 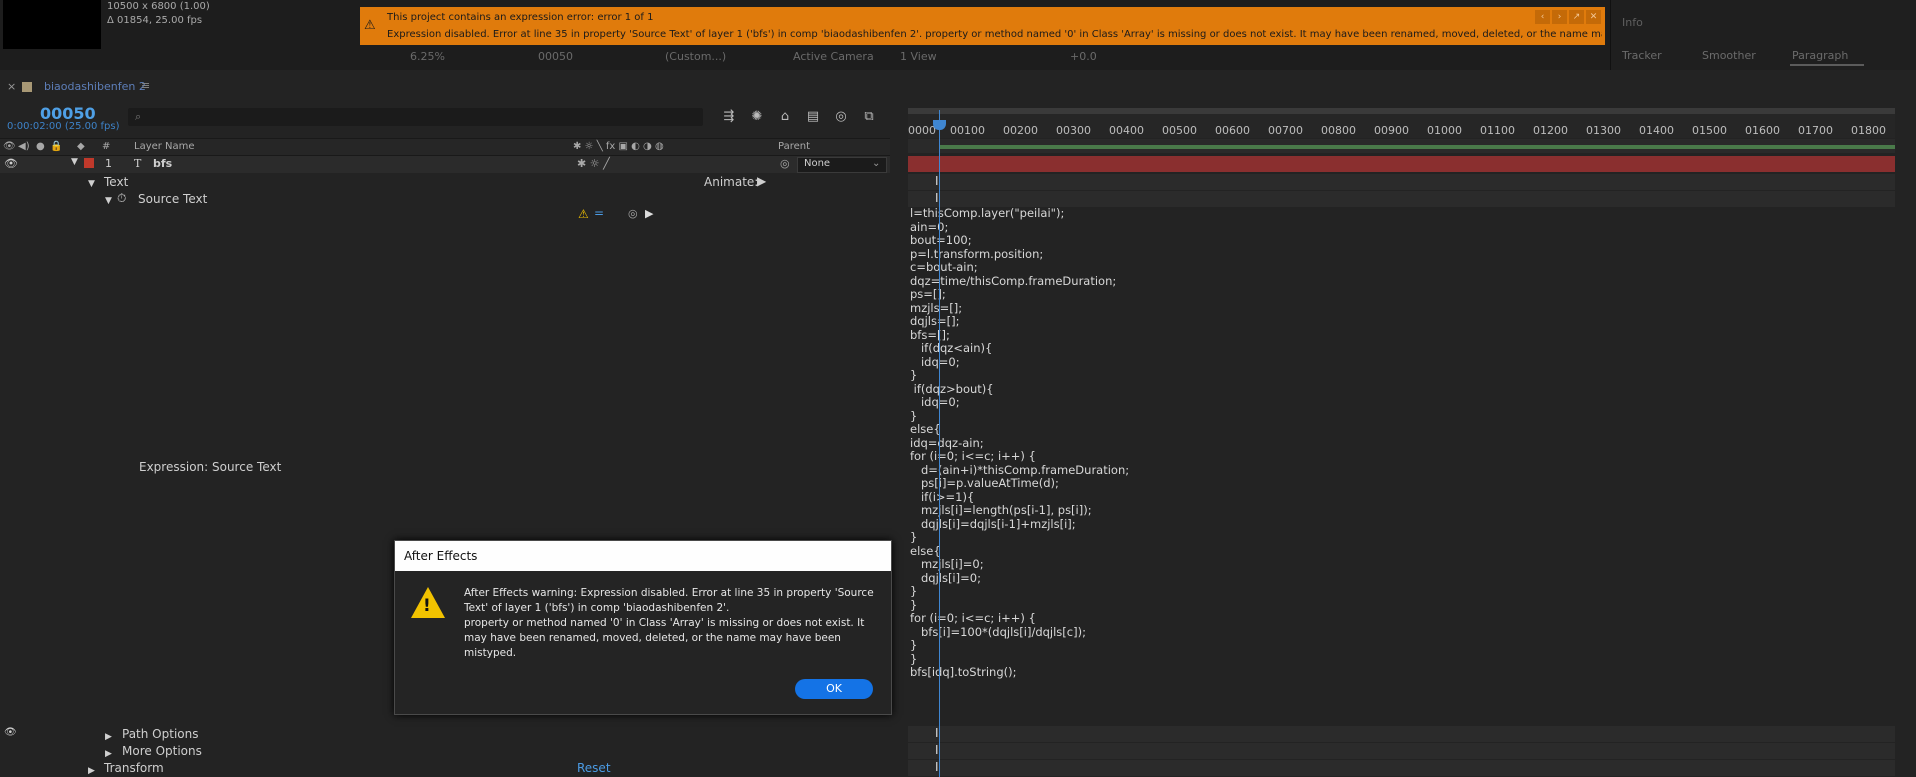 What do you see at coordinates (1642, 55) in the screenshot?
I see `tab-tracker: Tracker` at bounding box center [1642, 55].